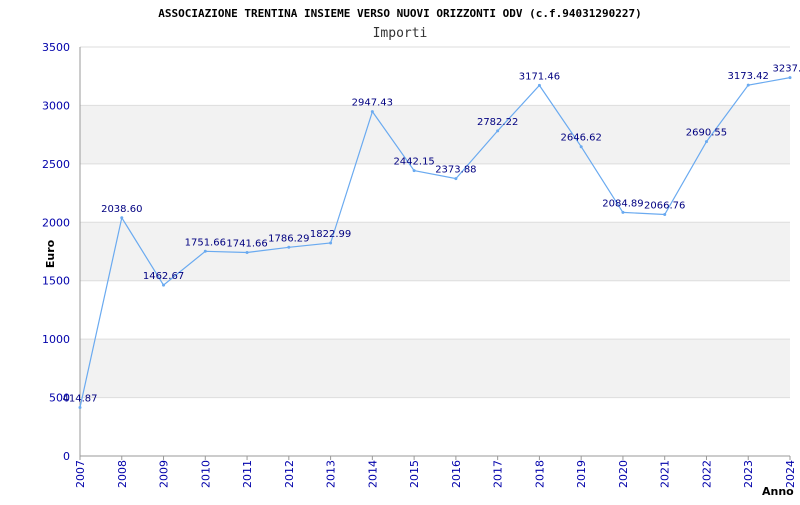  What do you see at coordinates (372, 474) in the screenshot?
I see `x-tick-label: 2014` at bounding box center [372, 474].